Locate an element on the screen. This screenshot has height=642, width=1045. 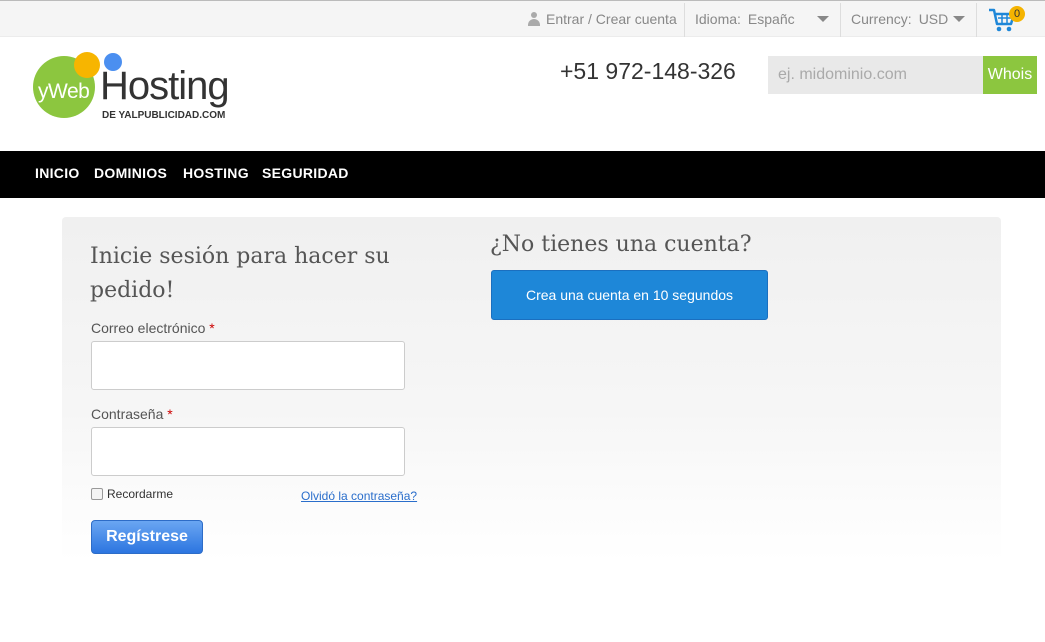
remember-checkbox is located at coordinates (97, 494).